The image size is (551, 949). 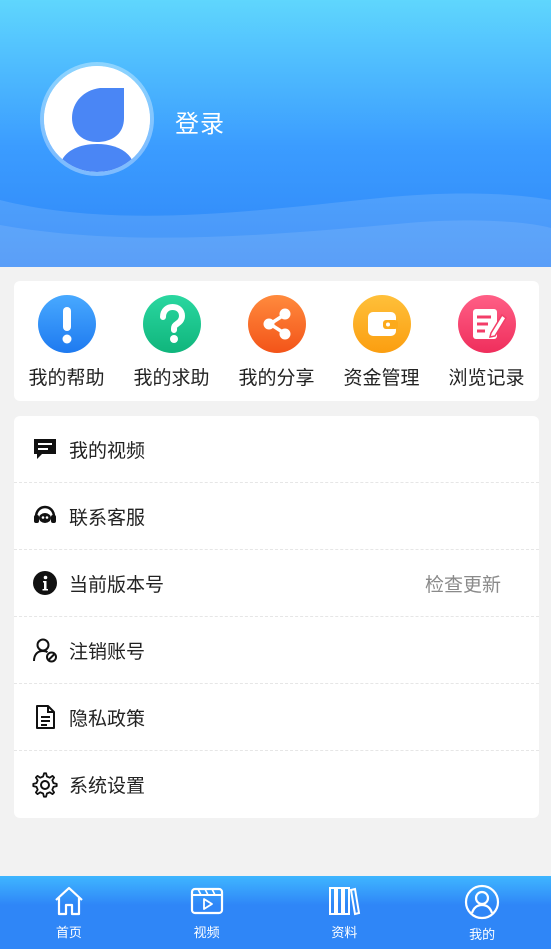 What do you see at coordinates (45, 449) in the screenshot?
I see `message-icon` at bounding box center [45, 449].